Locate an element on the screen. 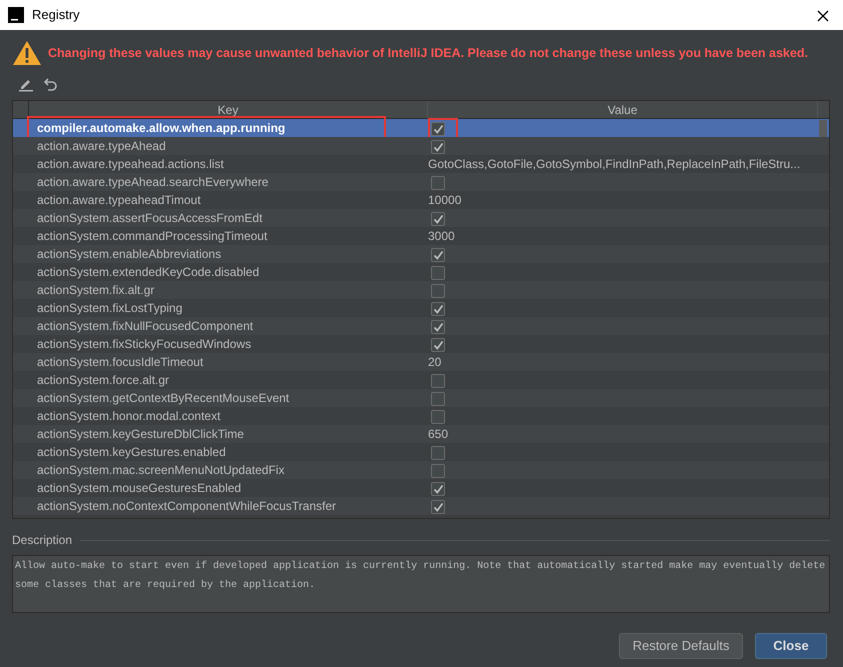 This screenshot has height=667, width=843. key-text: actionSystem.fixStickyFocusedWindows is located at coordinates (144, 344).